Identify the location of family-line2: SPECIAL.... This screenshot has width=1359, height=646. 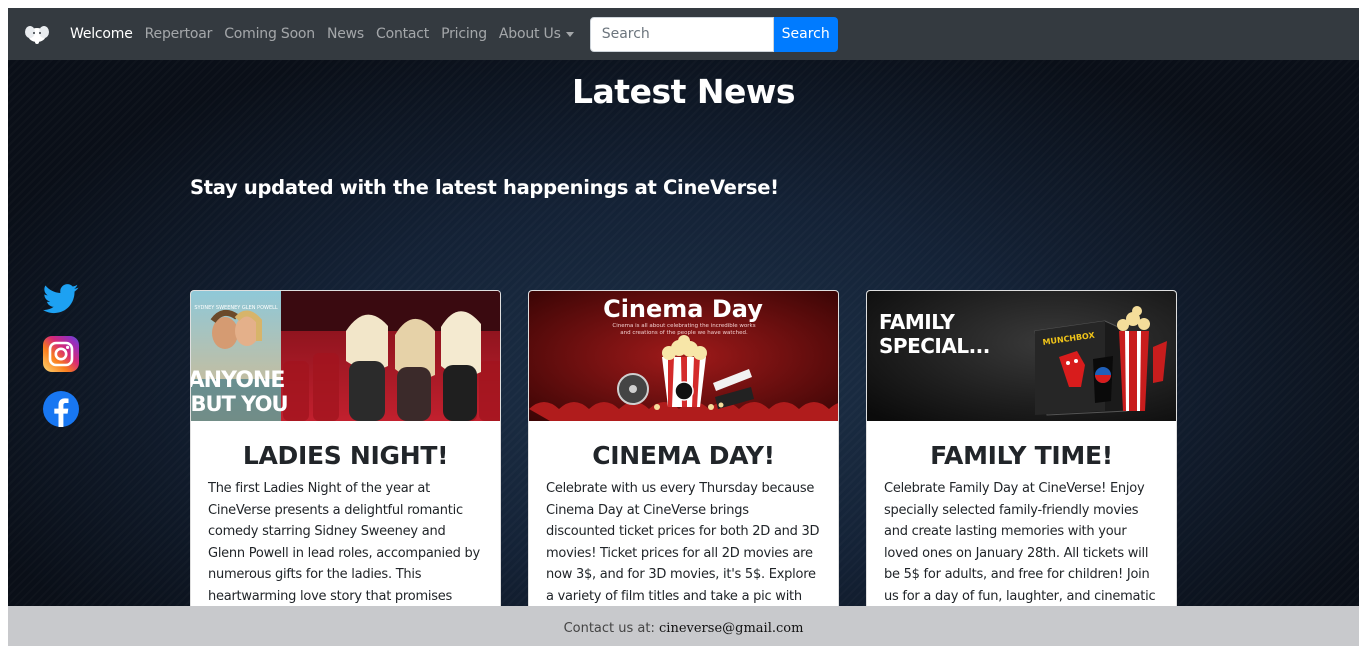
(934, 346).